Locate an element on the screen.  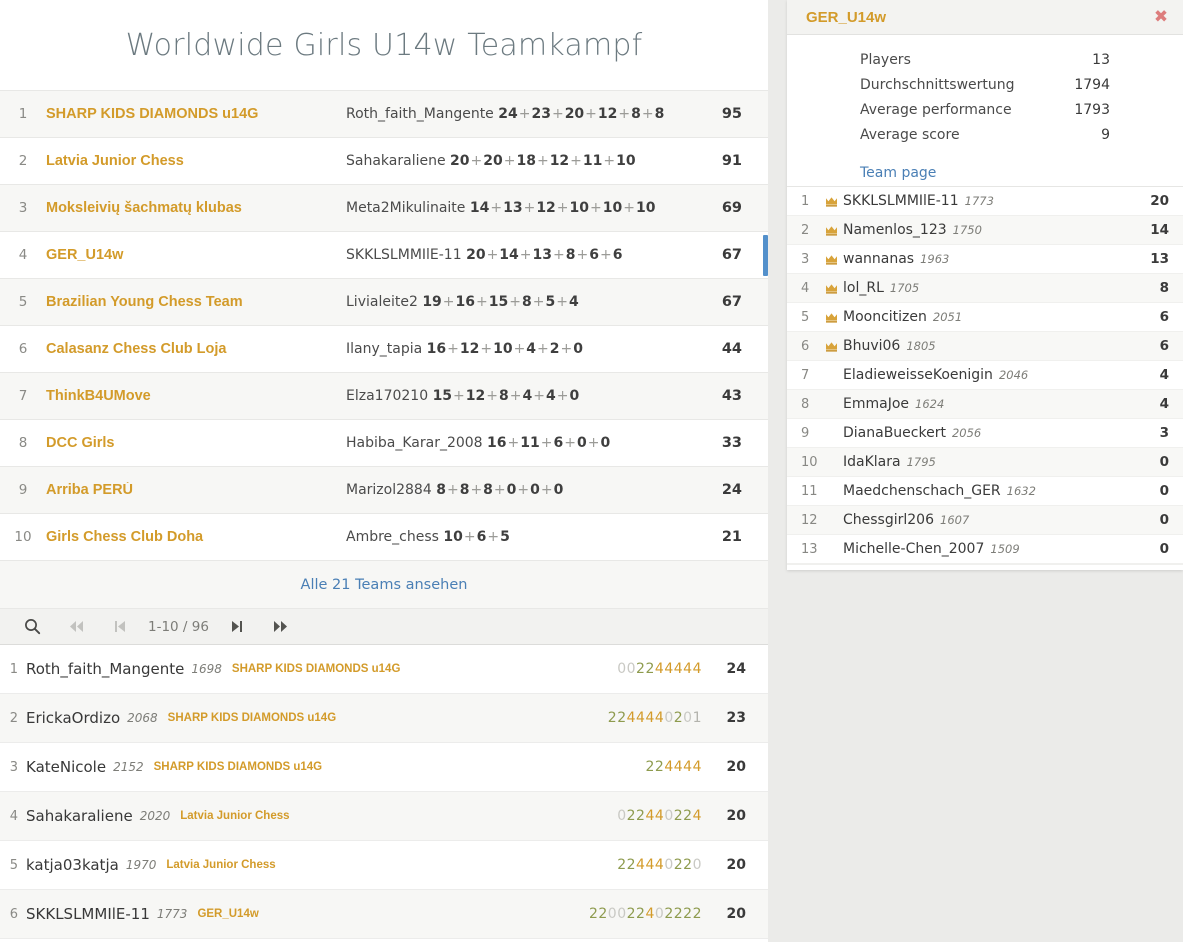
team-name: DCC Girls is located at coordinates (196, 443).